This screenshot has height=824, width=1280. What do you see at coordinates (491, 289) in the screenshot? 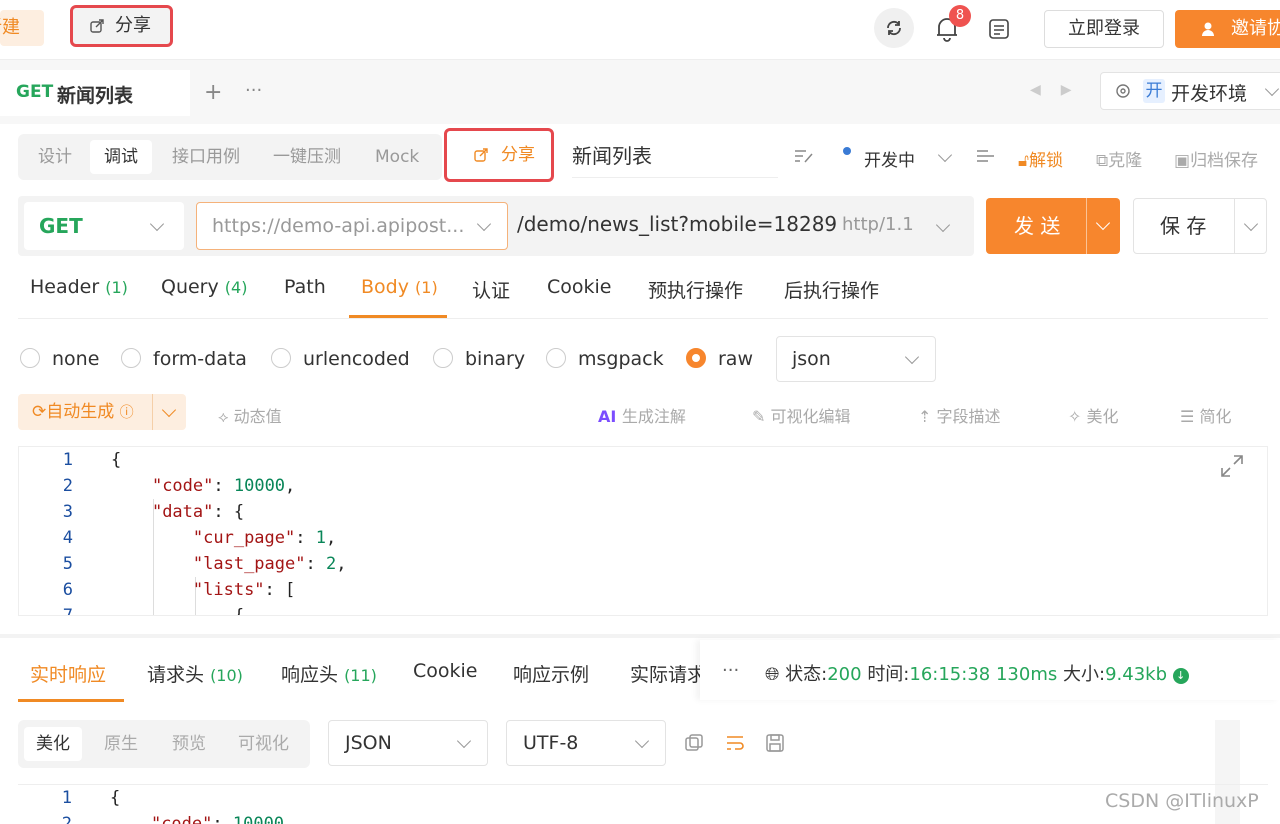
I see `tab-auth: 认证` at bounding box center [491, 289].